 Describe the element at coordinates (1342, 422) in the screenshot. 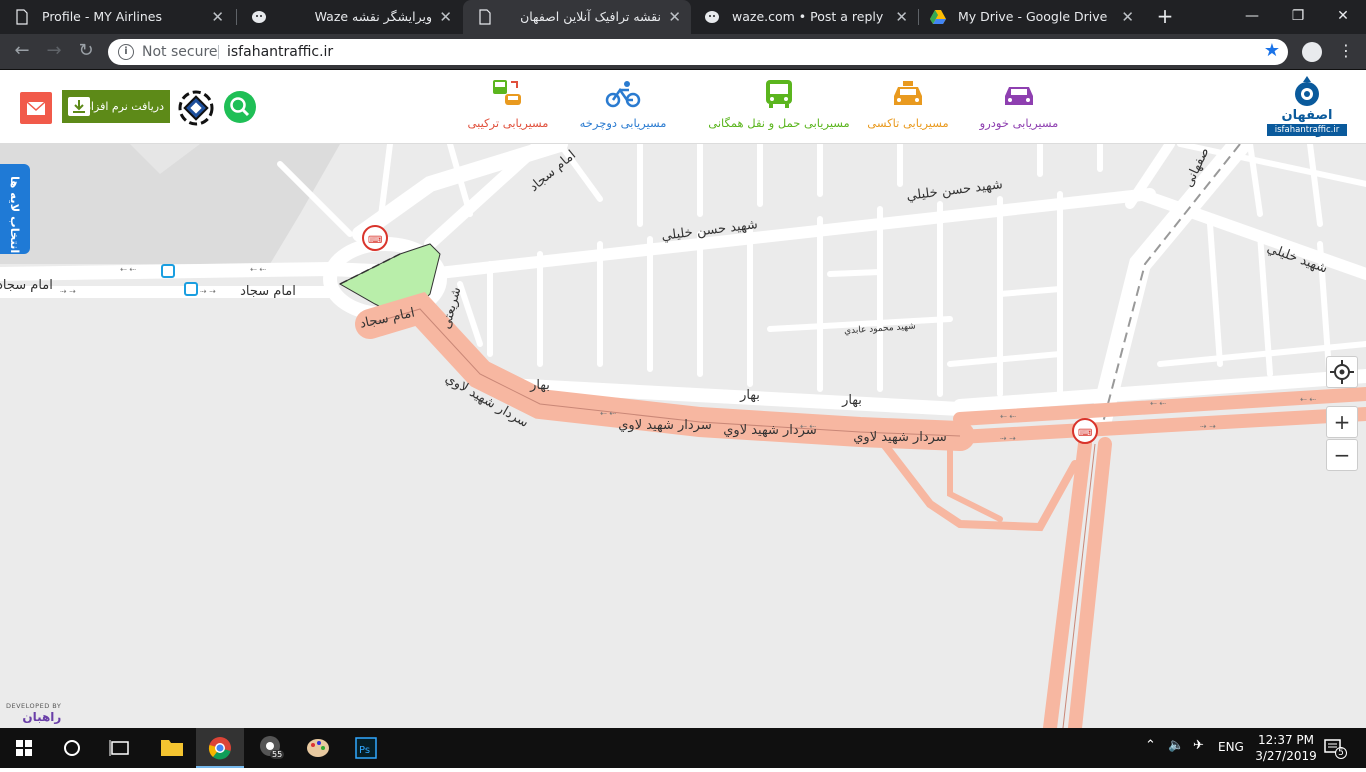

I see `zoom-in-button: +` at that location.